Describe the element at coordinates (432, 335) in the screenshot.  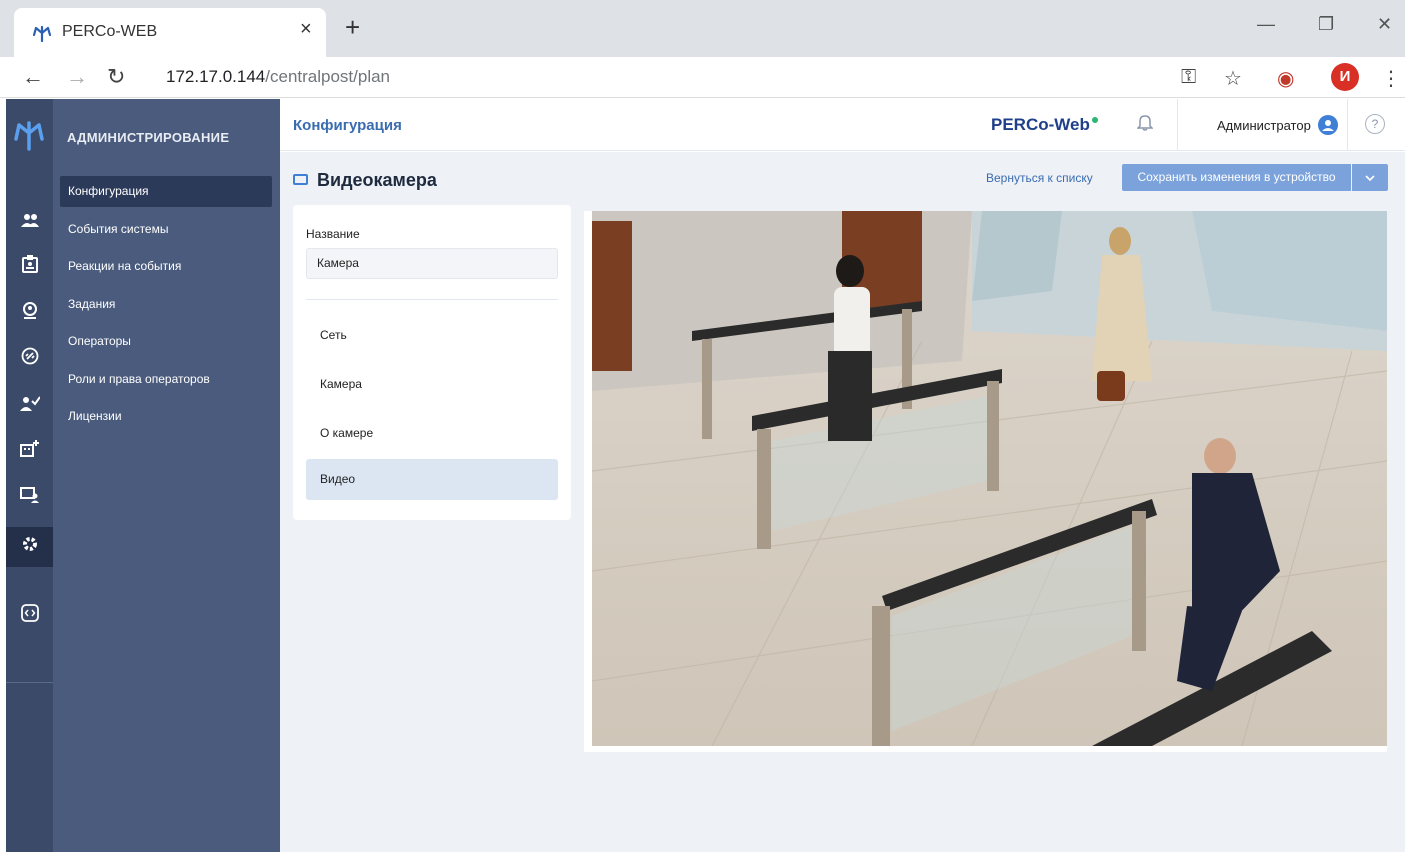
I see `menu-item-network: Сеть` at that location.